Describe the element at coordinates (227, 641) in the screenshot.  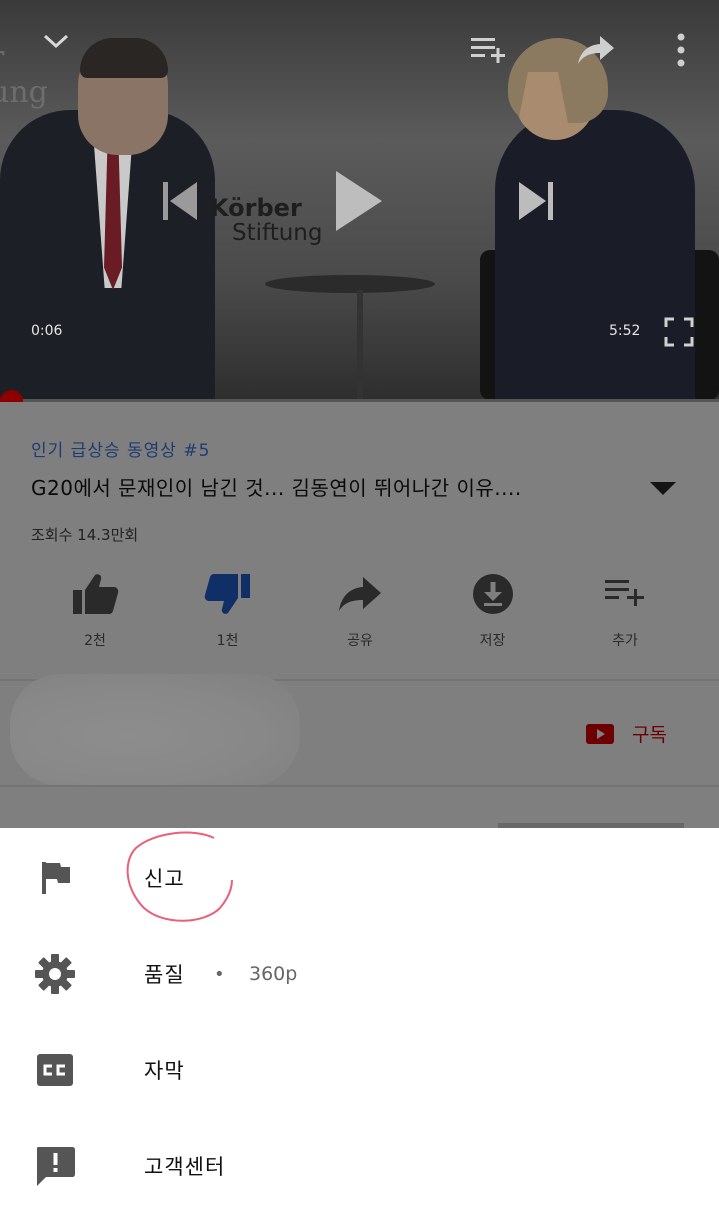
I see `dislike-count: 1천` at that location.